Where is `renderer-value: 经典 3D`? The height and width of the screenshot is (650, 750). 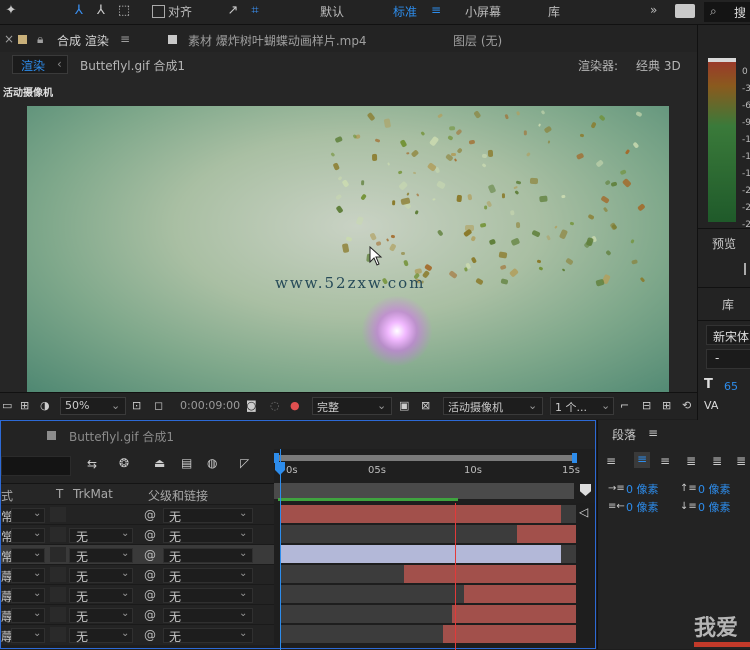
renderer-value: 经典 3D is located at coordinates (658, 65).